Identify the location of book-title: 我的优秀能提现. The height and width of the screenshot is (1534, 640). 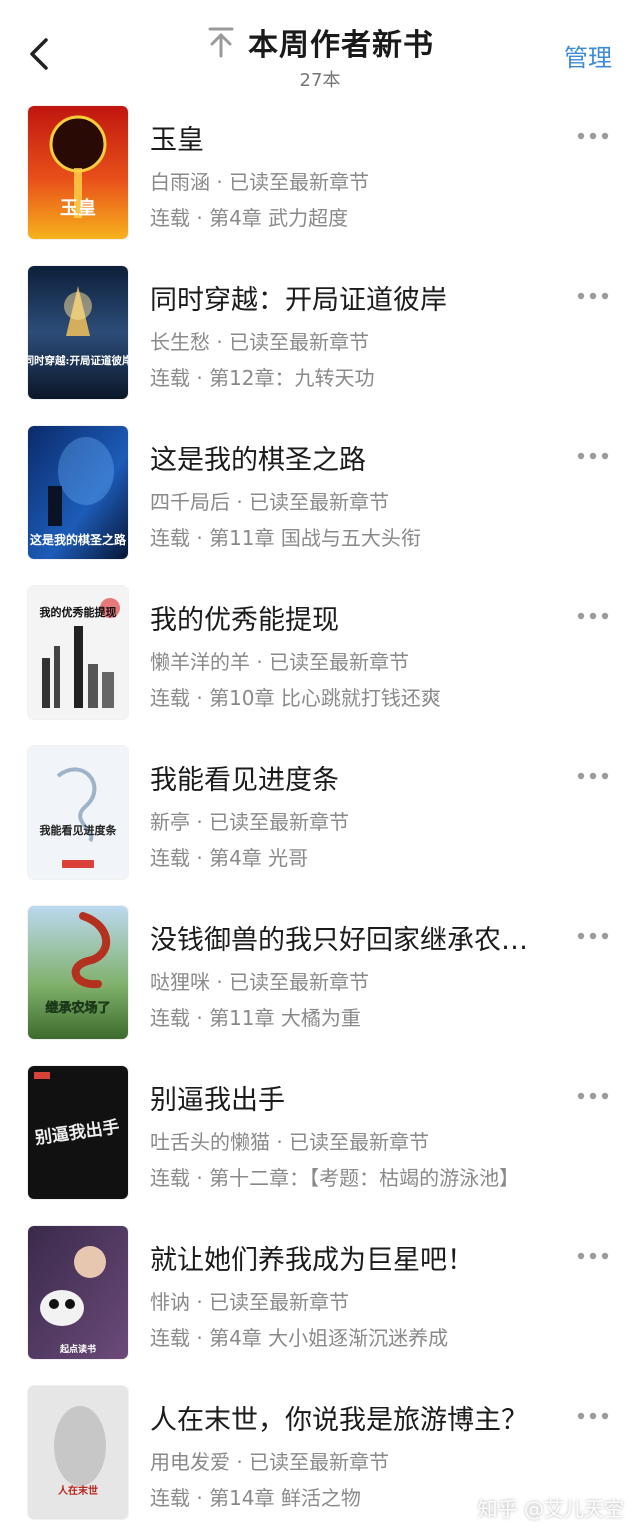
(244, 620).